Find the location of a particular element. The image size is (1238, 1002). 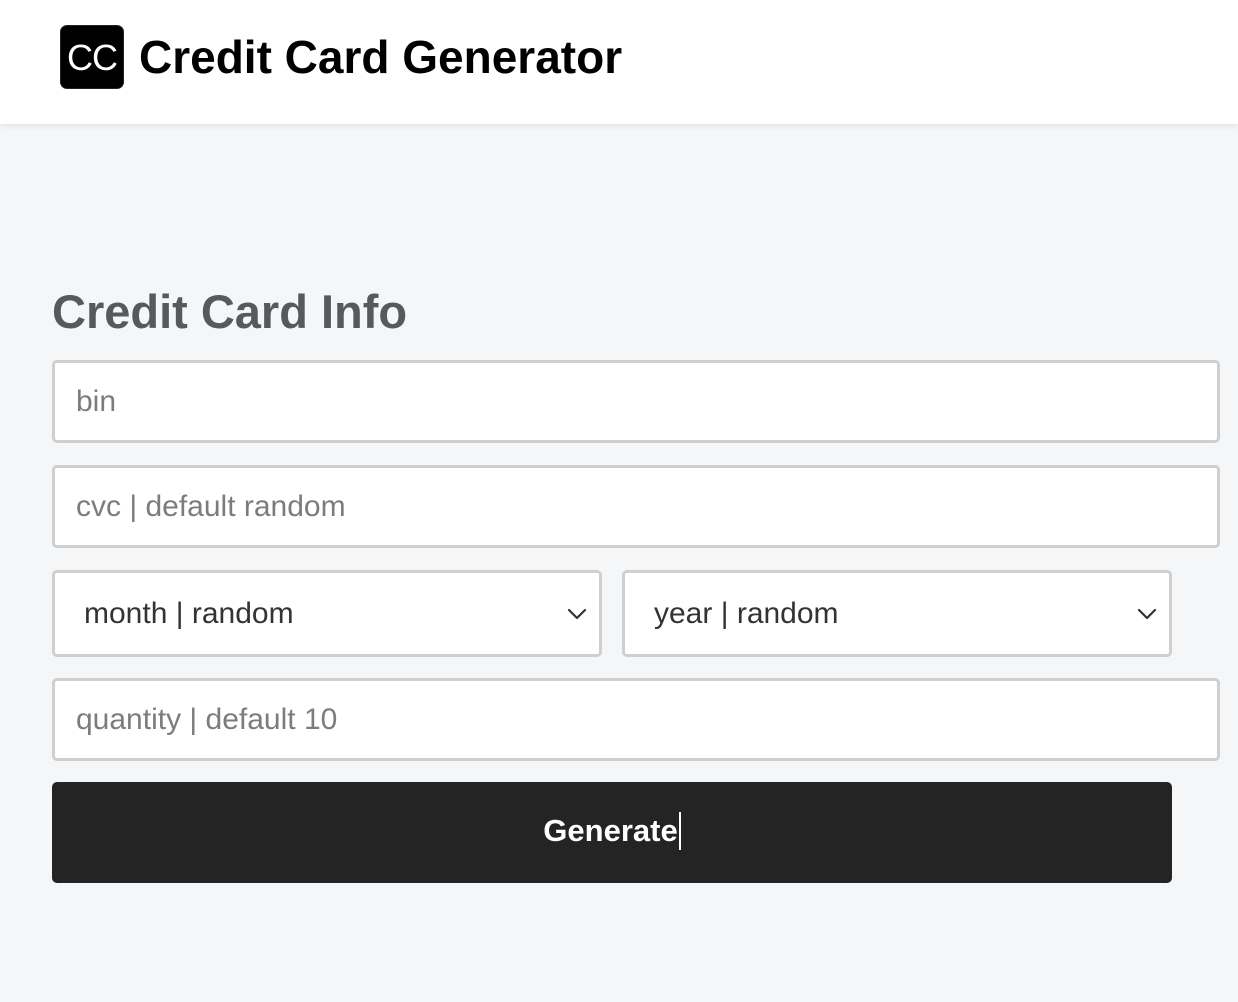

site-header: CC Credit Card Generator is located at coordinates (619, 62).